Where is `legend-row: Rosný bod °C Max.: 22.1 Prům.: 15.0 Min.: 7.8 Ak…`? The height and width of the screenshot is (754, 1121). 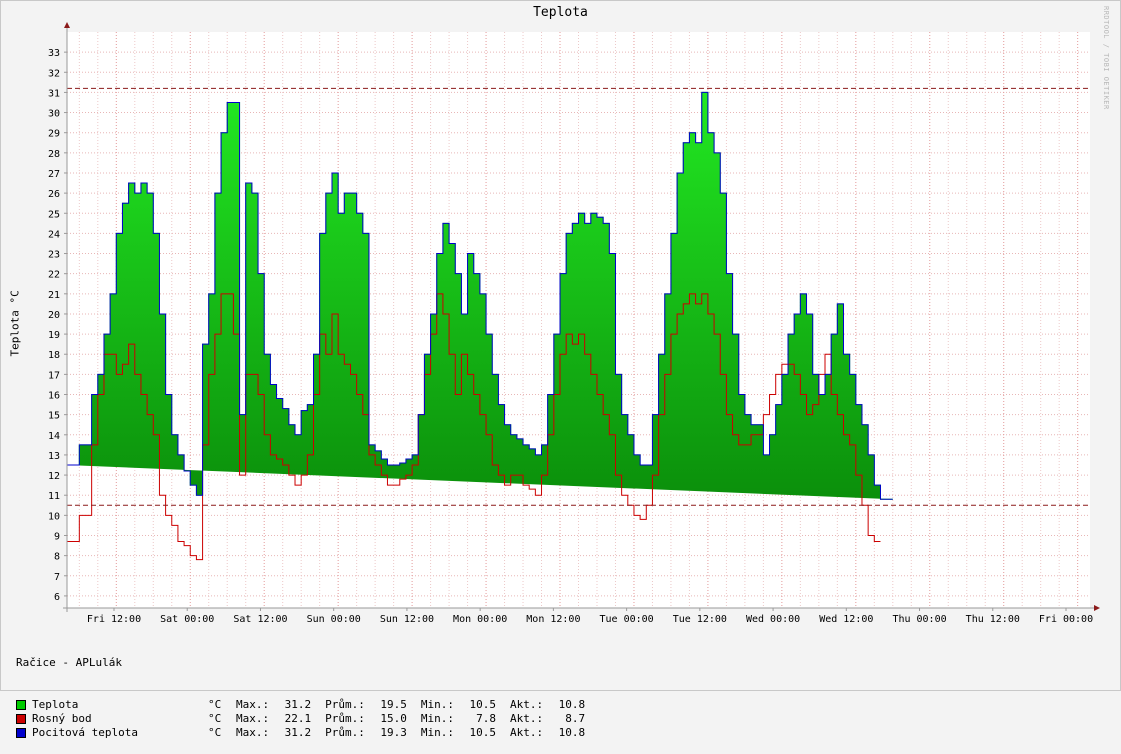
legend-row: Rosný bod °C Max.: 22.1 Prům.: 15.0 Min.: 7.8 Ak… is located at coordinates (307, 719).